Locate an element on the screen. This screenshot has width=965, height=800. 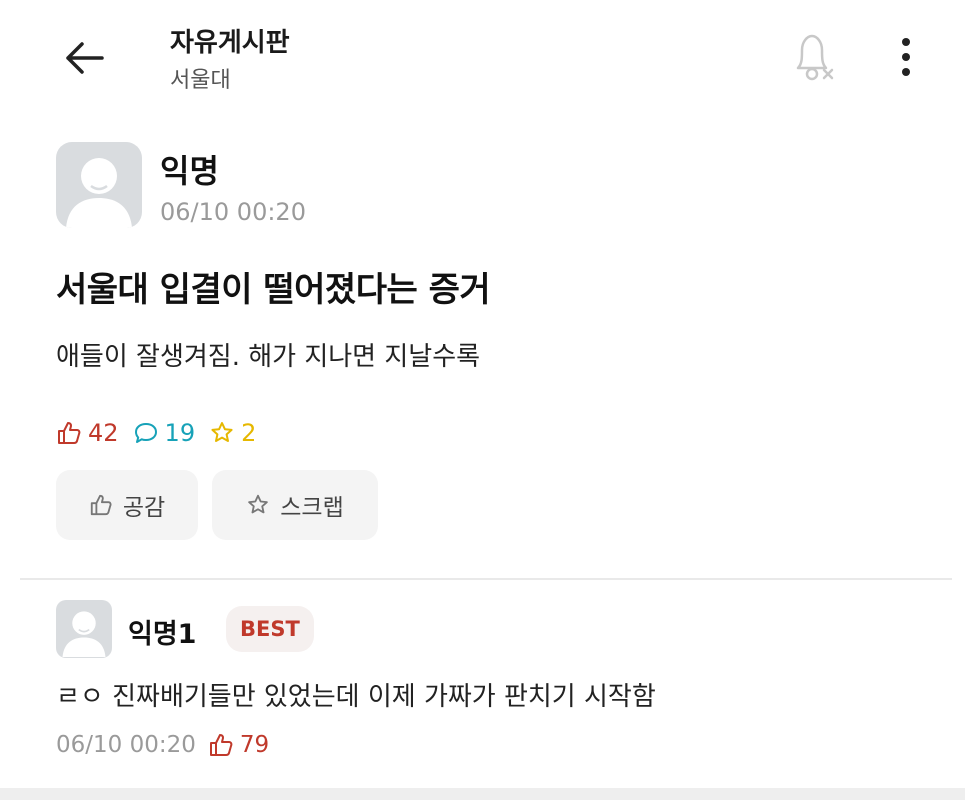
bell-off-icon is located at coordinates (815, 57).